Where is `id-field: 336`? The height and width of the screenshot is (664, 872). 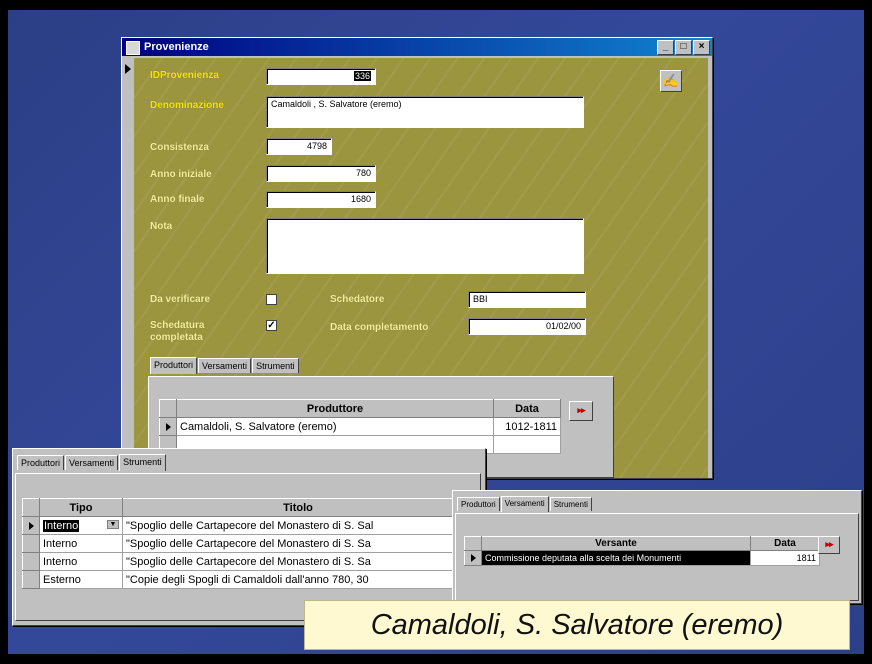
id-field: 336 is located at coordinates (321, 76).